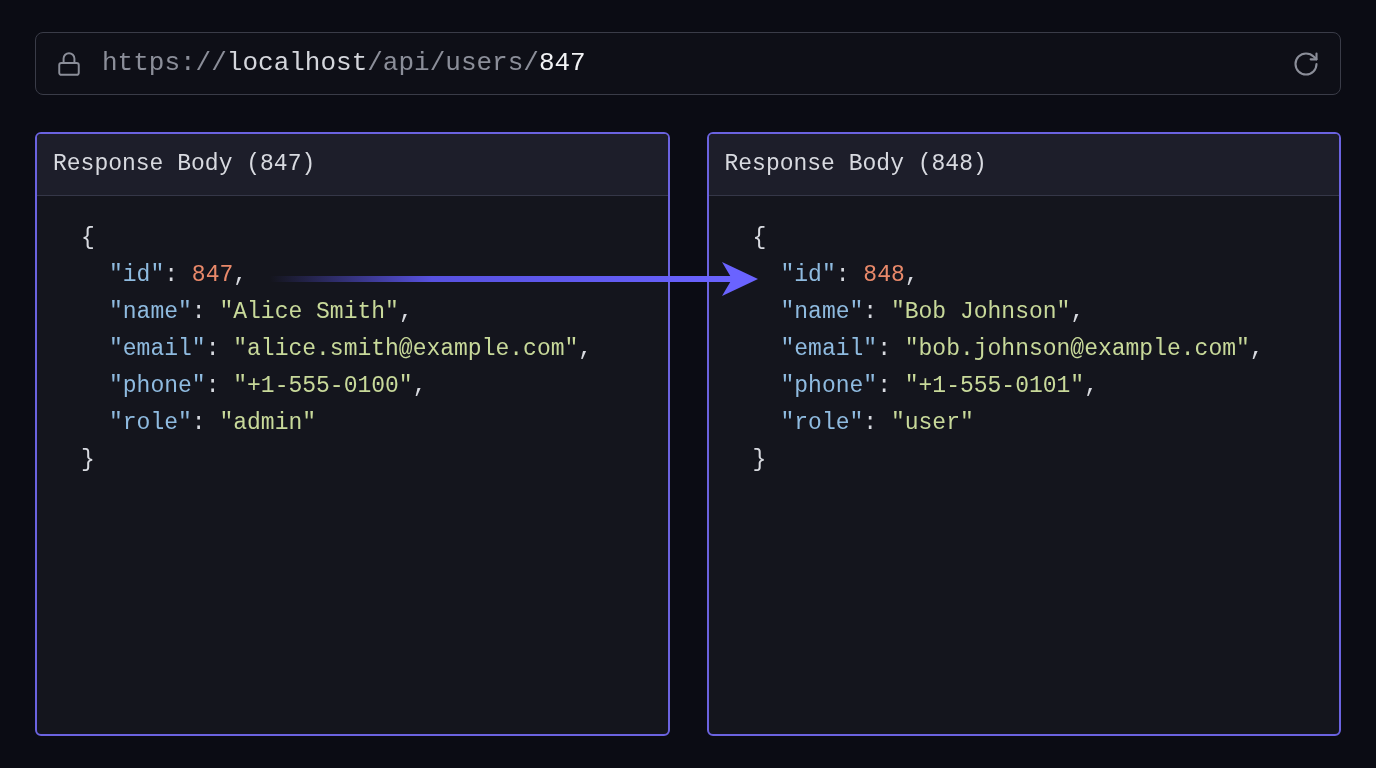 The image size is (1376, 768). What do you see at coordinates (213, 423) in the screenshot?
I see `code-line: "role": "admin"` at bounding box center [213, 423].